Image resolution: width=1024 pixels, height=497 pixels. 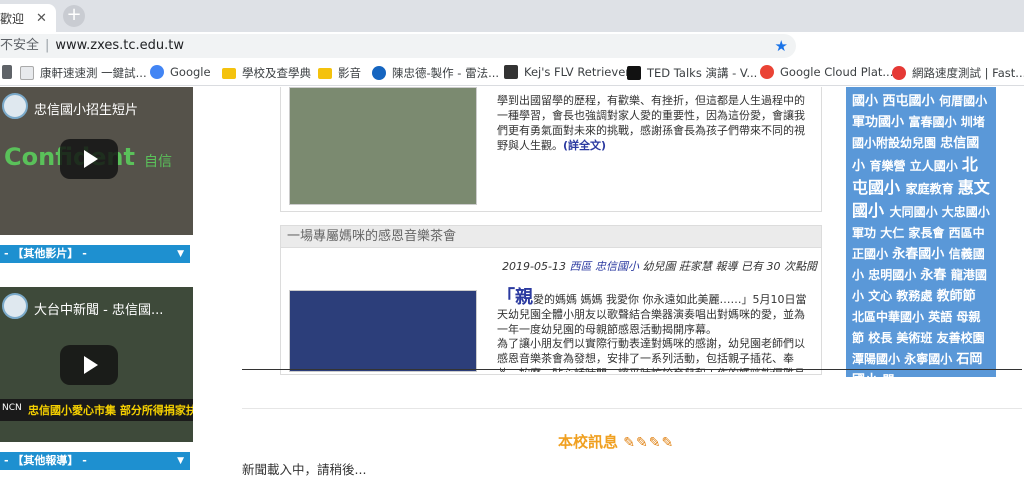 I want to click on tag-link: 友善校園, so click(x=961, y=338).